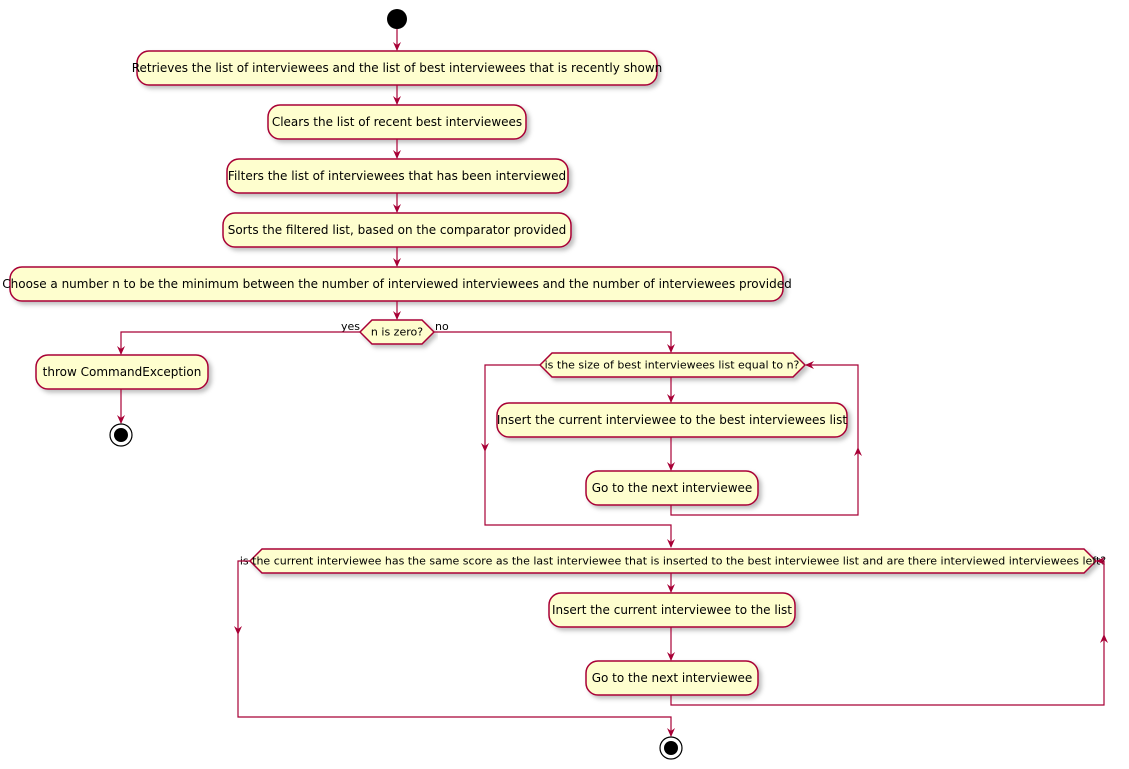 The image size is (1129, 769). I want to click on decision-n-is-zero: n is zero?, so click(397, 332).